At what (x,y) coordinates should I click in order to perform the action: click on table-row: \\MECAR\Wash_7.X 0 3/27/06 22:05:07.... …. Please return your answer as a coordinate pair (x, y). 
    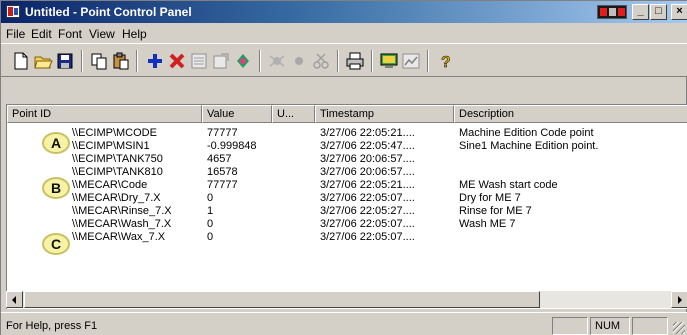
    Looking at the image, I should click on (345, 224).